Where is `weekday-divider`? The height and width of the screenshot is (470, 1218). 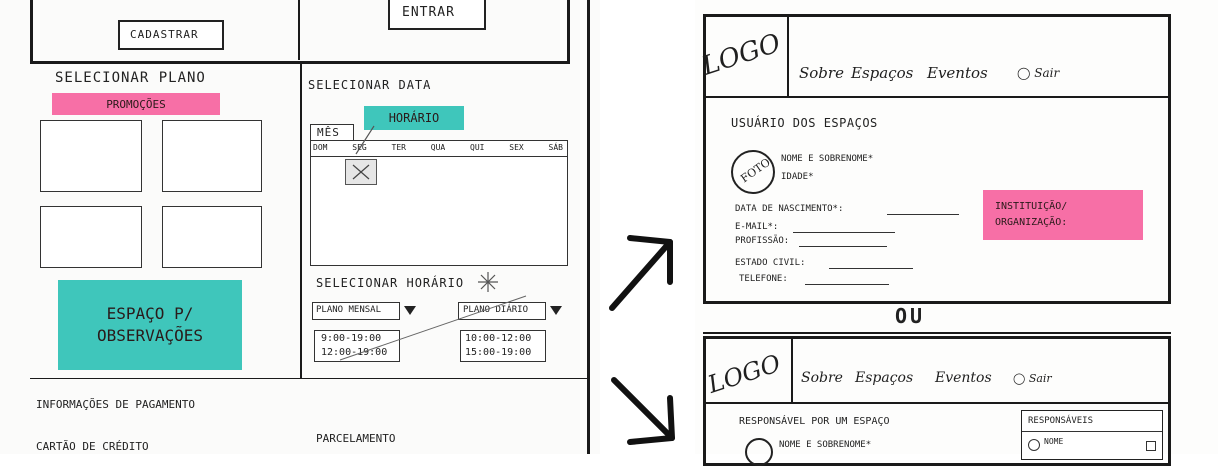
weekday-divider is located at coordinates (439, 156).